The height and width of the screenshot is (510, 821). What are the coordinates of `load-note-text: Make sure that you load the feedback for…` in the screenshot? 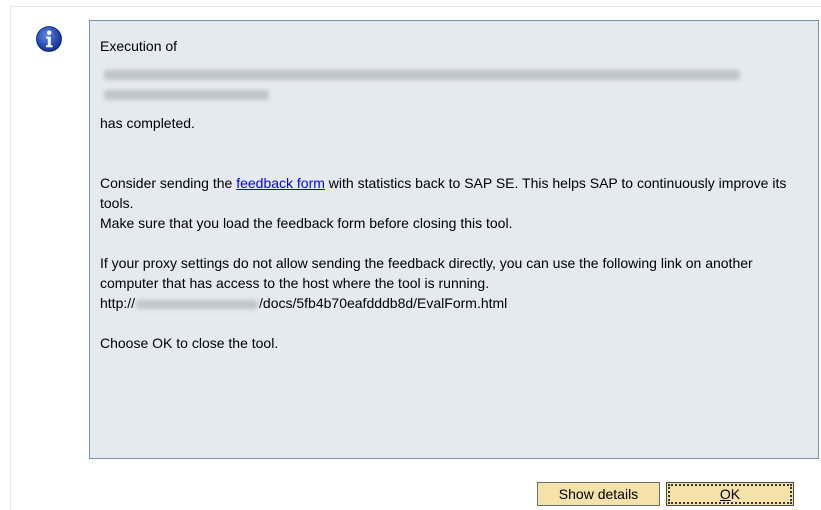 It's located at (306, 223).